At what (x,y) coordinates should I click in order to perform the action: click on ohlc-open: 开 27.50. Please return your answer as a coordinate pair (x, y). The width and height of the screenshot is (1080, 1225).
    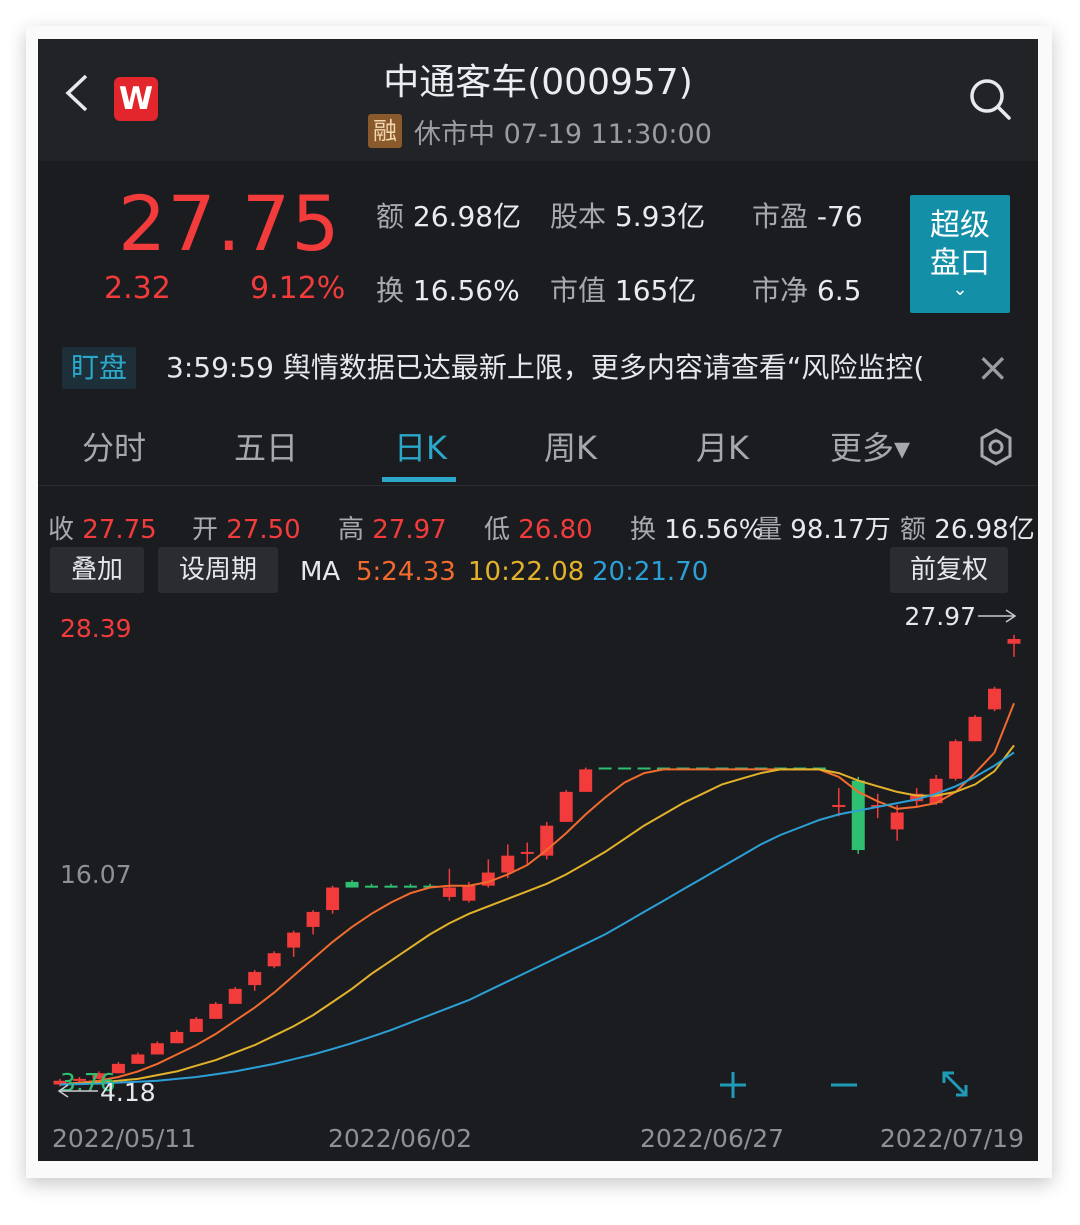
    Looking at the image, I should click on (246, 530).